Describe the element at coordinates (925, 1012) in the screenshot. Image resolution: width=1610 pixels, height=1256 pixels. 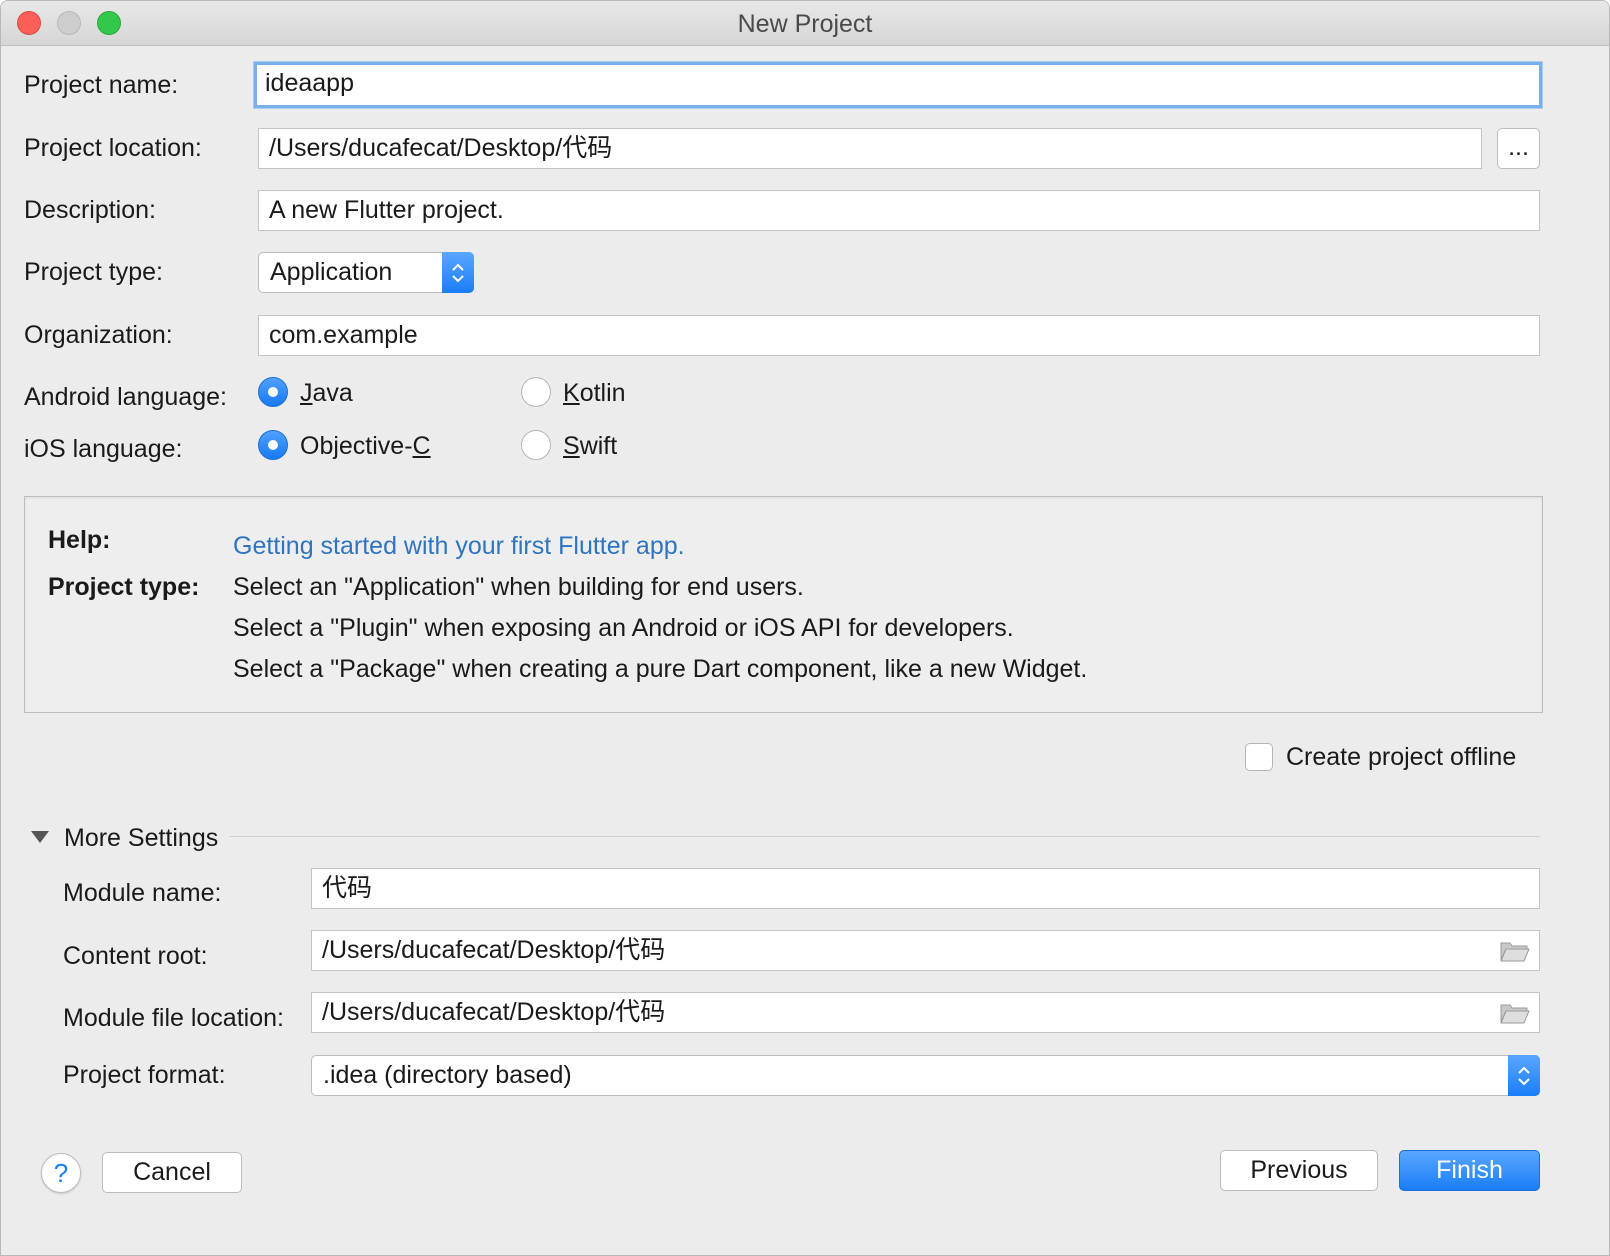
I see `module-file-location-input: /Users/ducafecat/Desktop/代码` at that location.